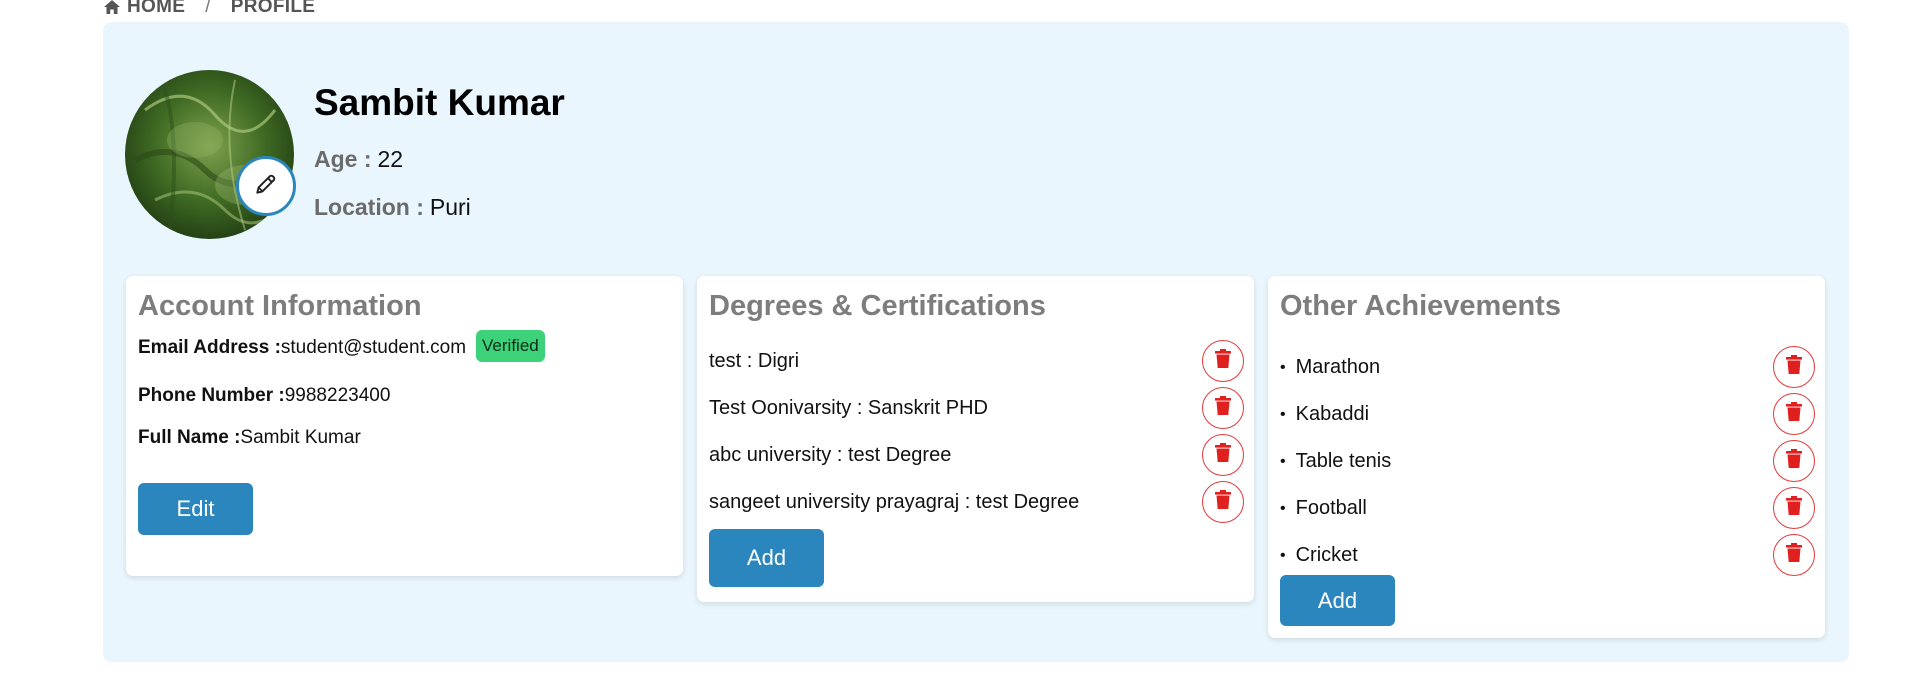 The image size is (1923, 691). Describe the element at coordinates (390, 159) in the screenshot. I see `age-value: 22` at that location.